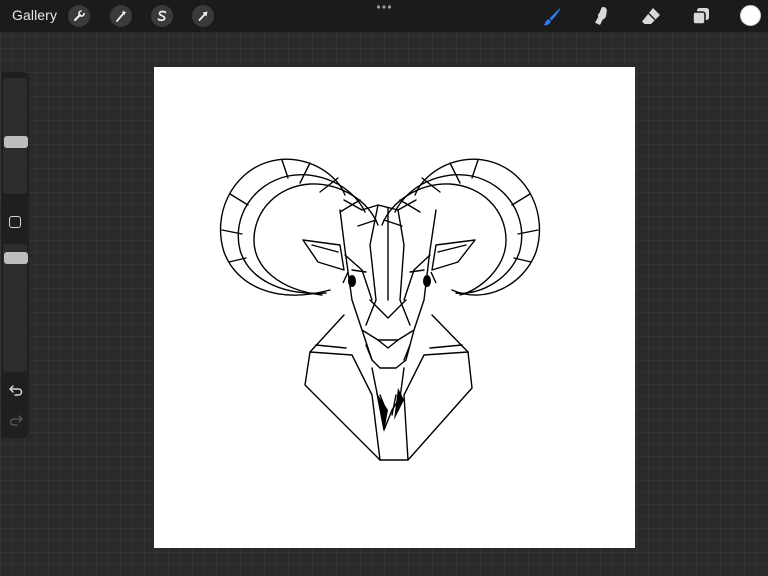  I want to click on redo-arrow-icon, so click(16, 420).